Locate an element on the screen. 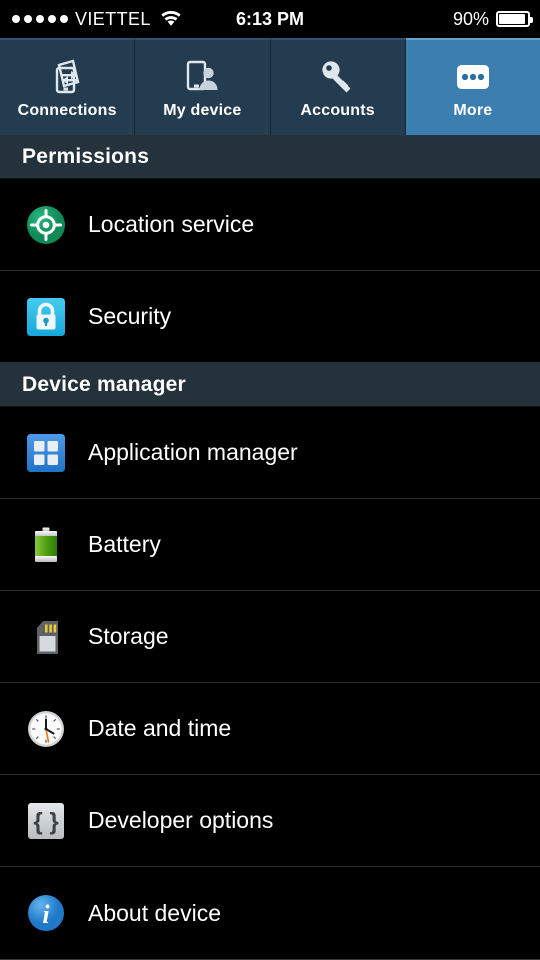 This screenshot has width=540, height=960. about-device-info-icon: i is located at coordinates (46, 913).